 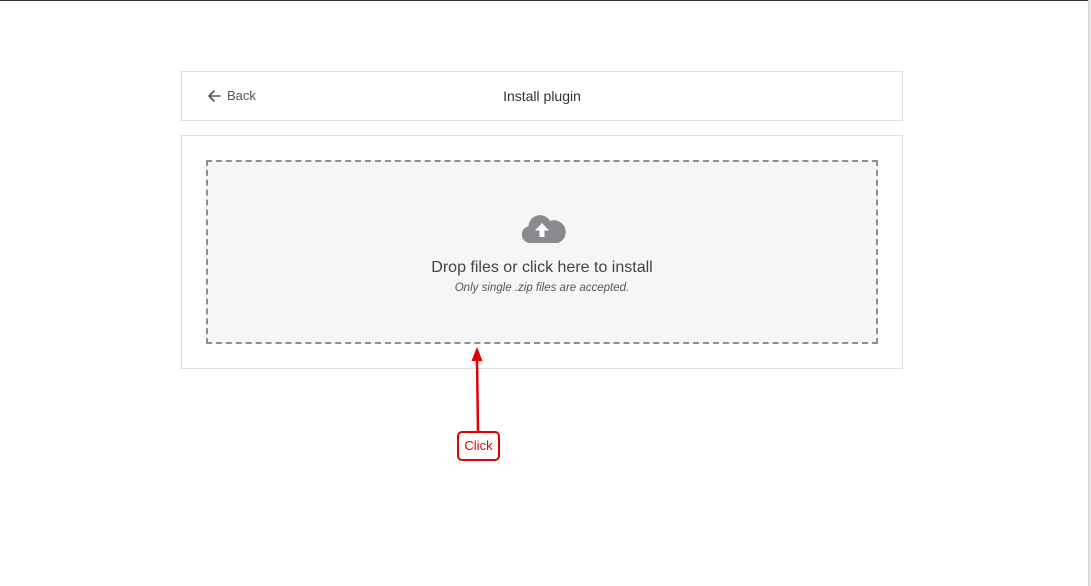 I want to click on dropzone-message: Drop files or click here to install, so click(x=542, y=267).